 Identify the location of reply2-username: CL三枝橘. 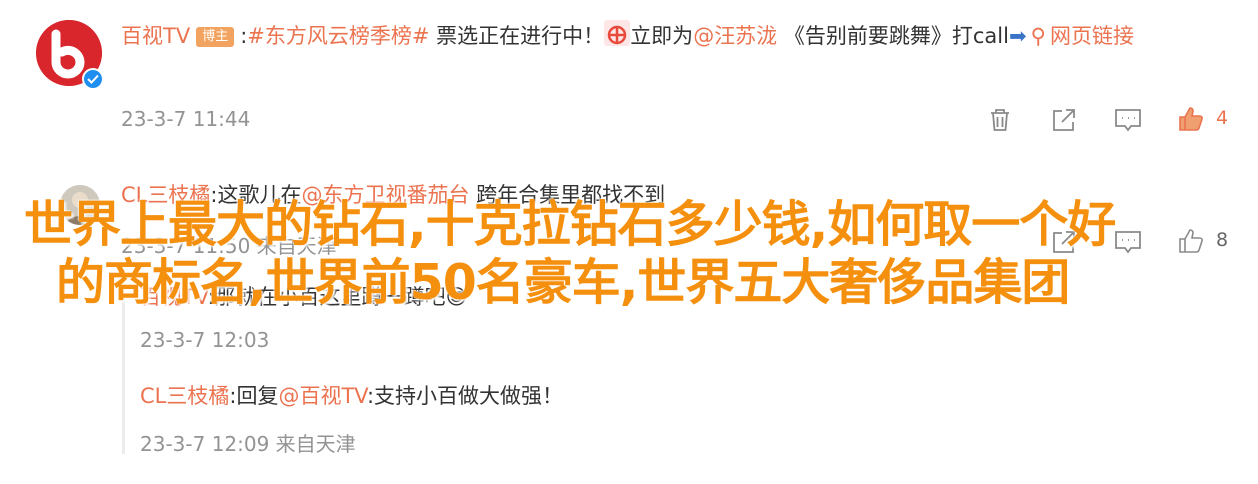
(184, 396).